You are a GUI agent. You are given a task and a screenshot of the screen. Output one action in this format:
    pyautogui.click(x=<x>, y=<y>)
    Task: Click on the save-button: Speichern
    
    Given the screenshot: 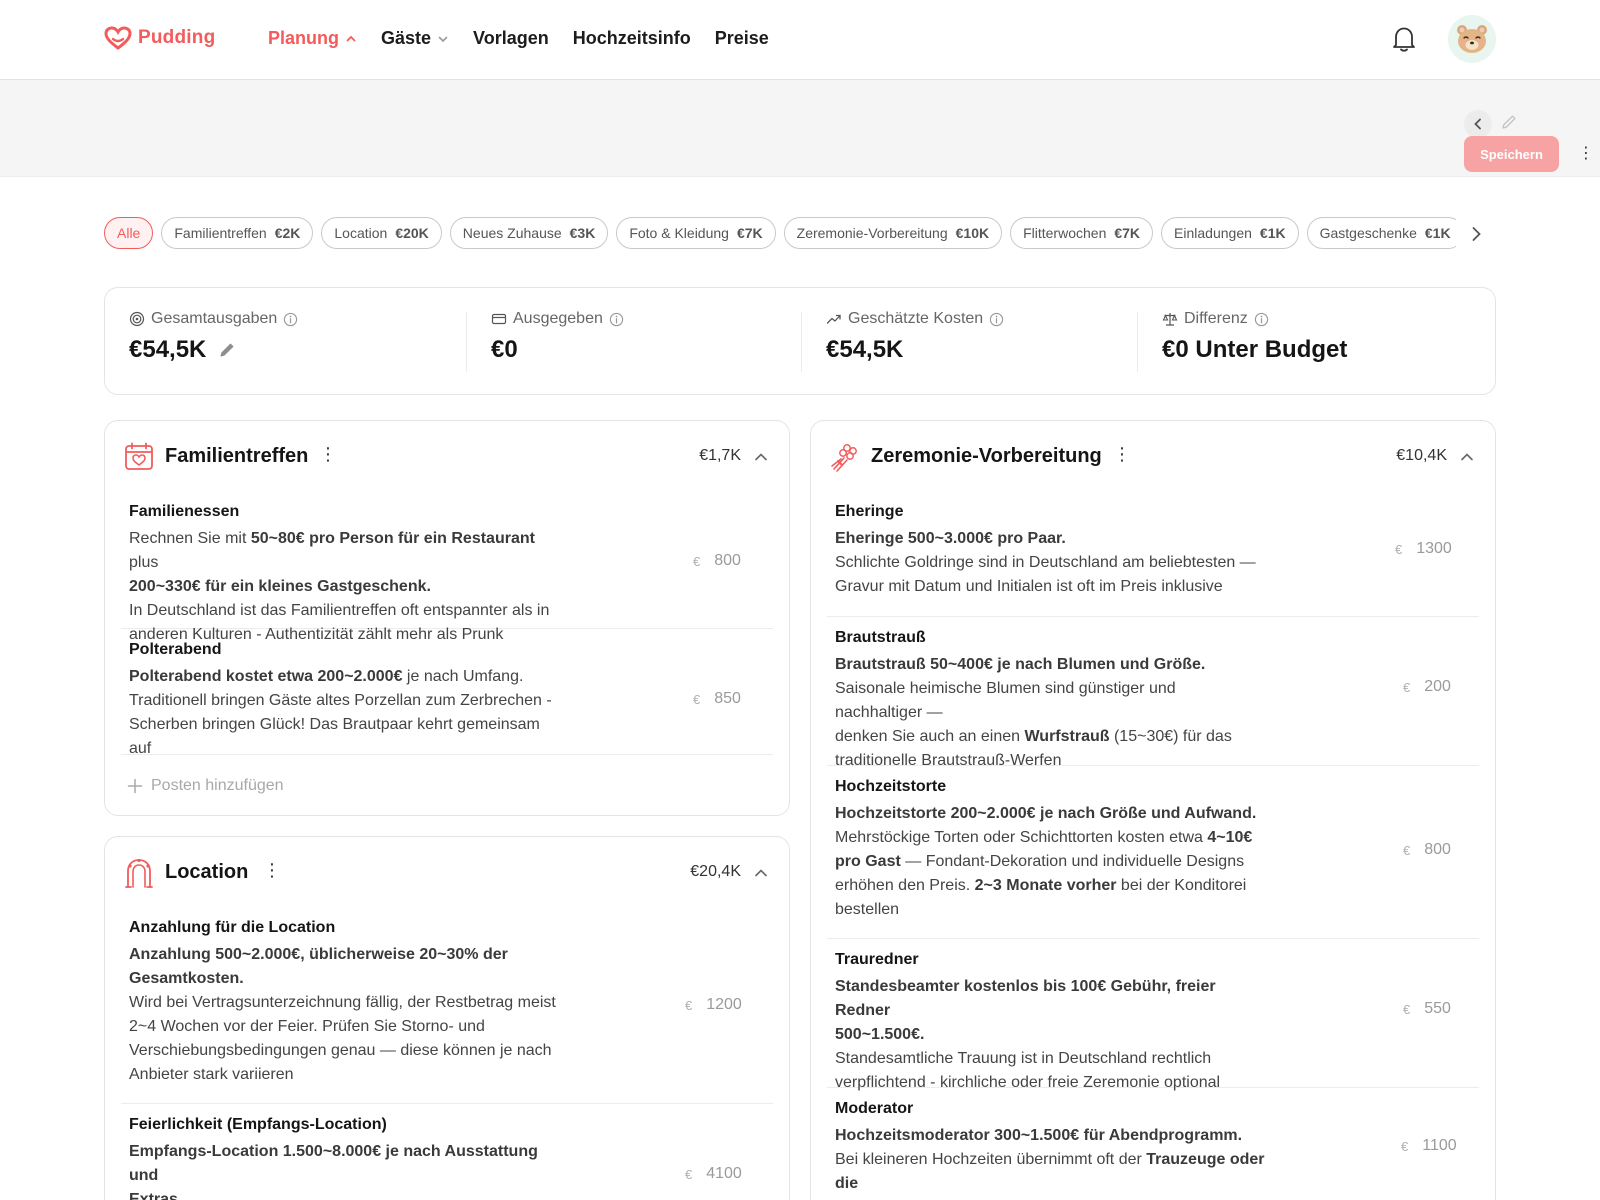 What is the action you would take?
    pyautogui.click(x=1511, y=154)
    